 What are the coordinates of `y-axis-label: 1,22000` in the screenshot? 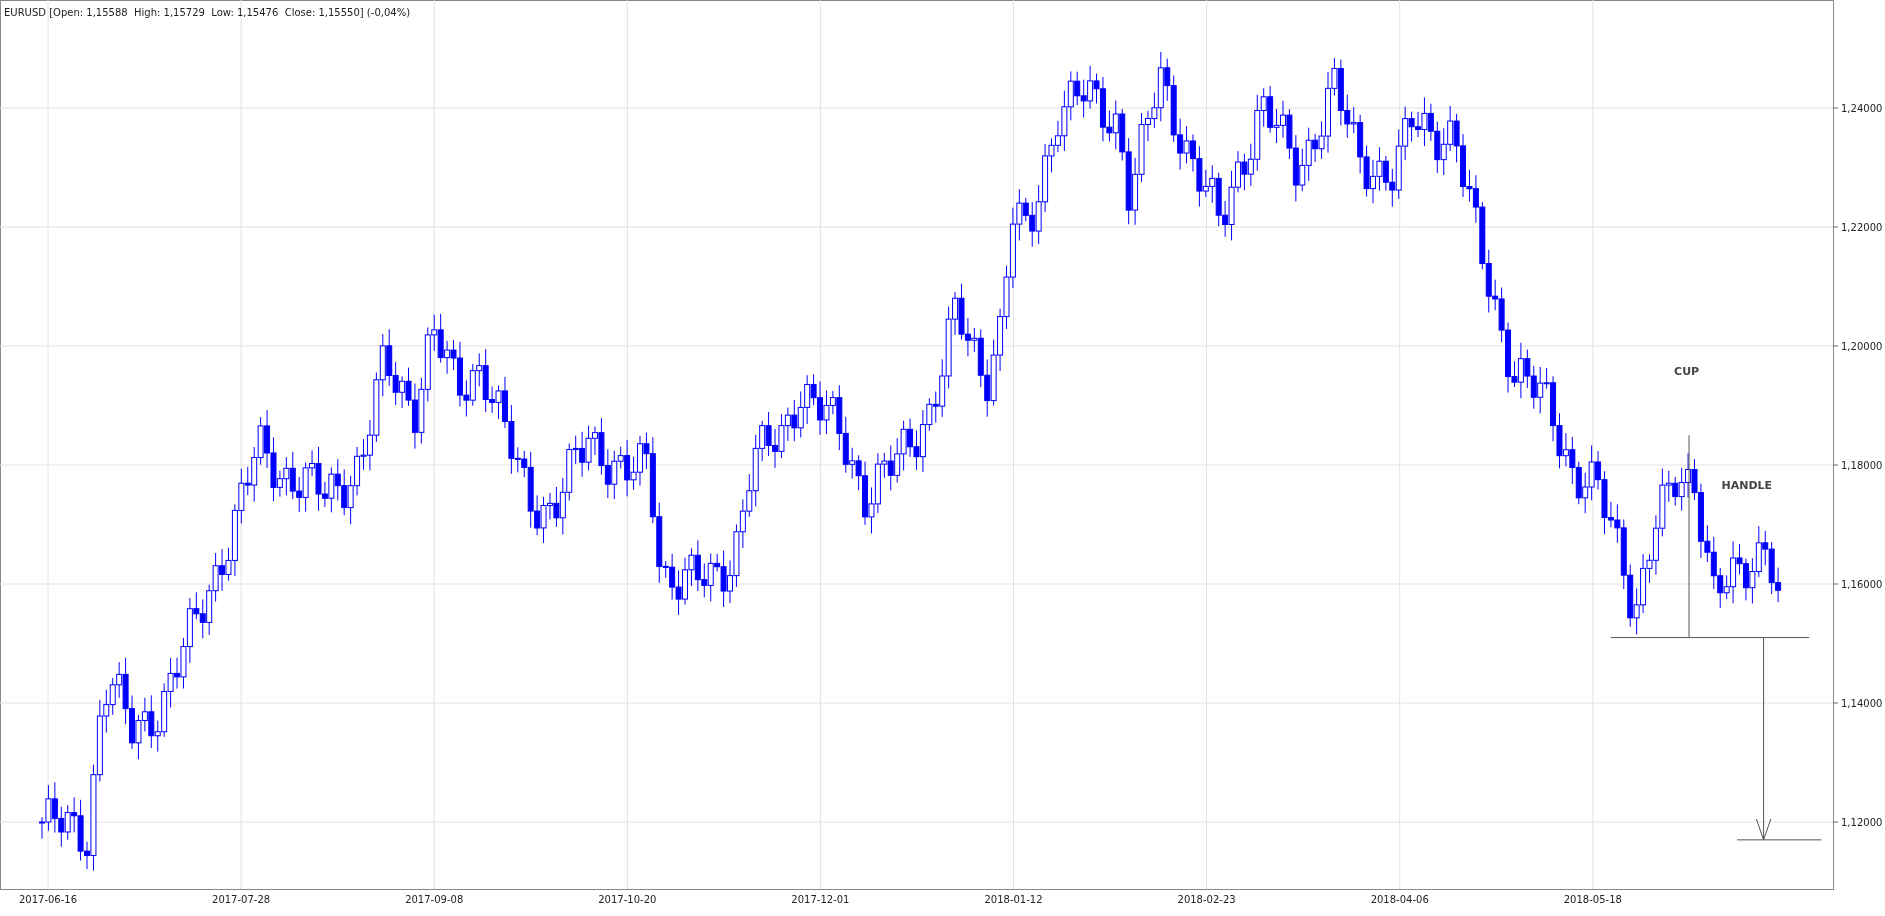 It's located at (1862, 227).